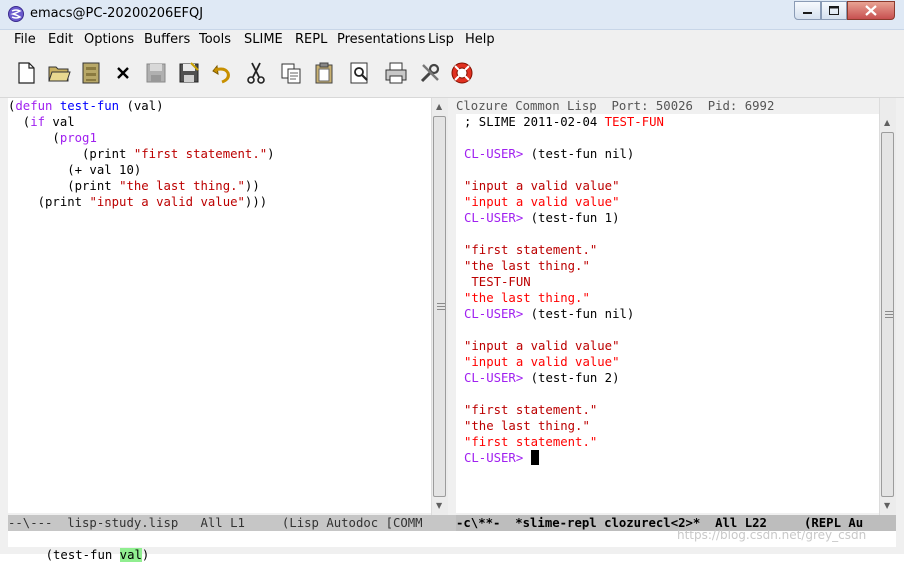 Image resolution: width=904 pixels, height=579 pixels. Describe the element at coordinates (396, 73) in the screenshot. I see `print-icon` at that location.